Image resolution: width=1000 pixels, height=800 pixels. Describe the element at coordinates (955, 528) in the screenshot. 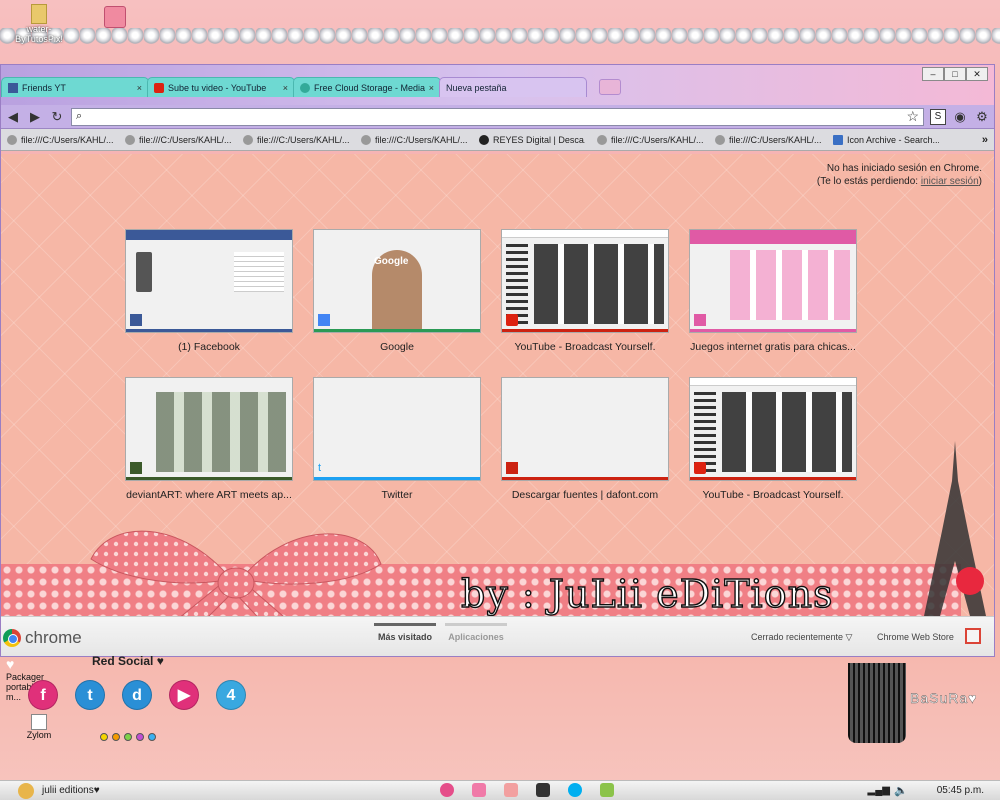

I see `eiffel-tower-decoration` at that location.